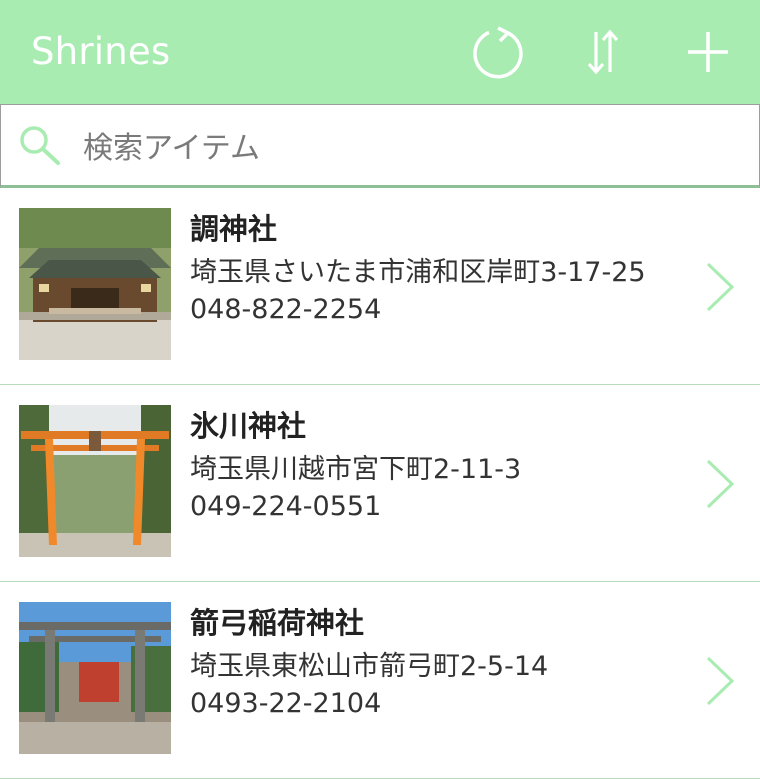 This screenshot has height=779, width=760. I want to click on refresh-button, so click(498, 52).